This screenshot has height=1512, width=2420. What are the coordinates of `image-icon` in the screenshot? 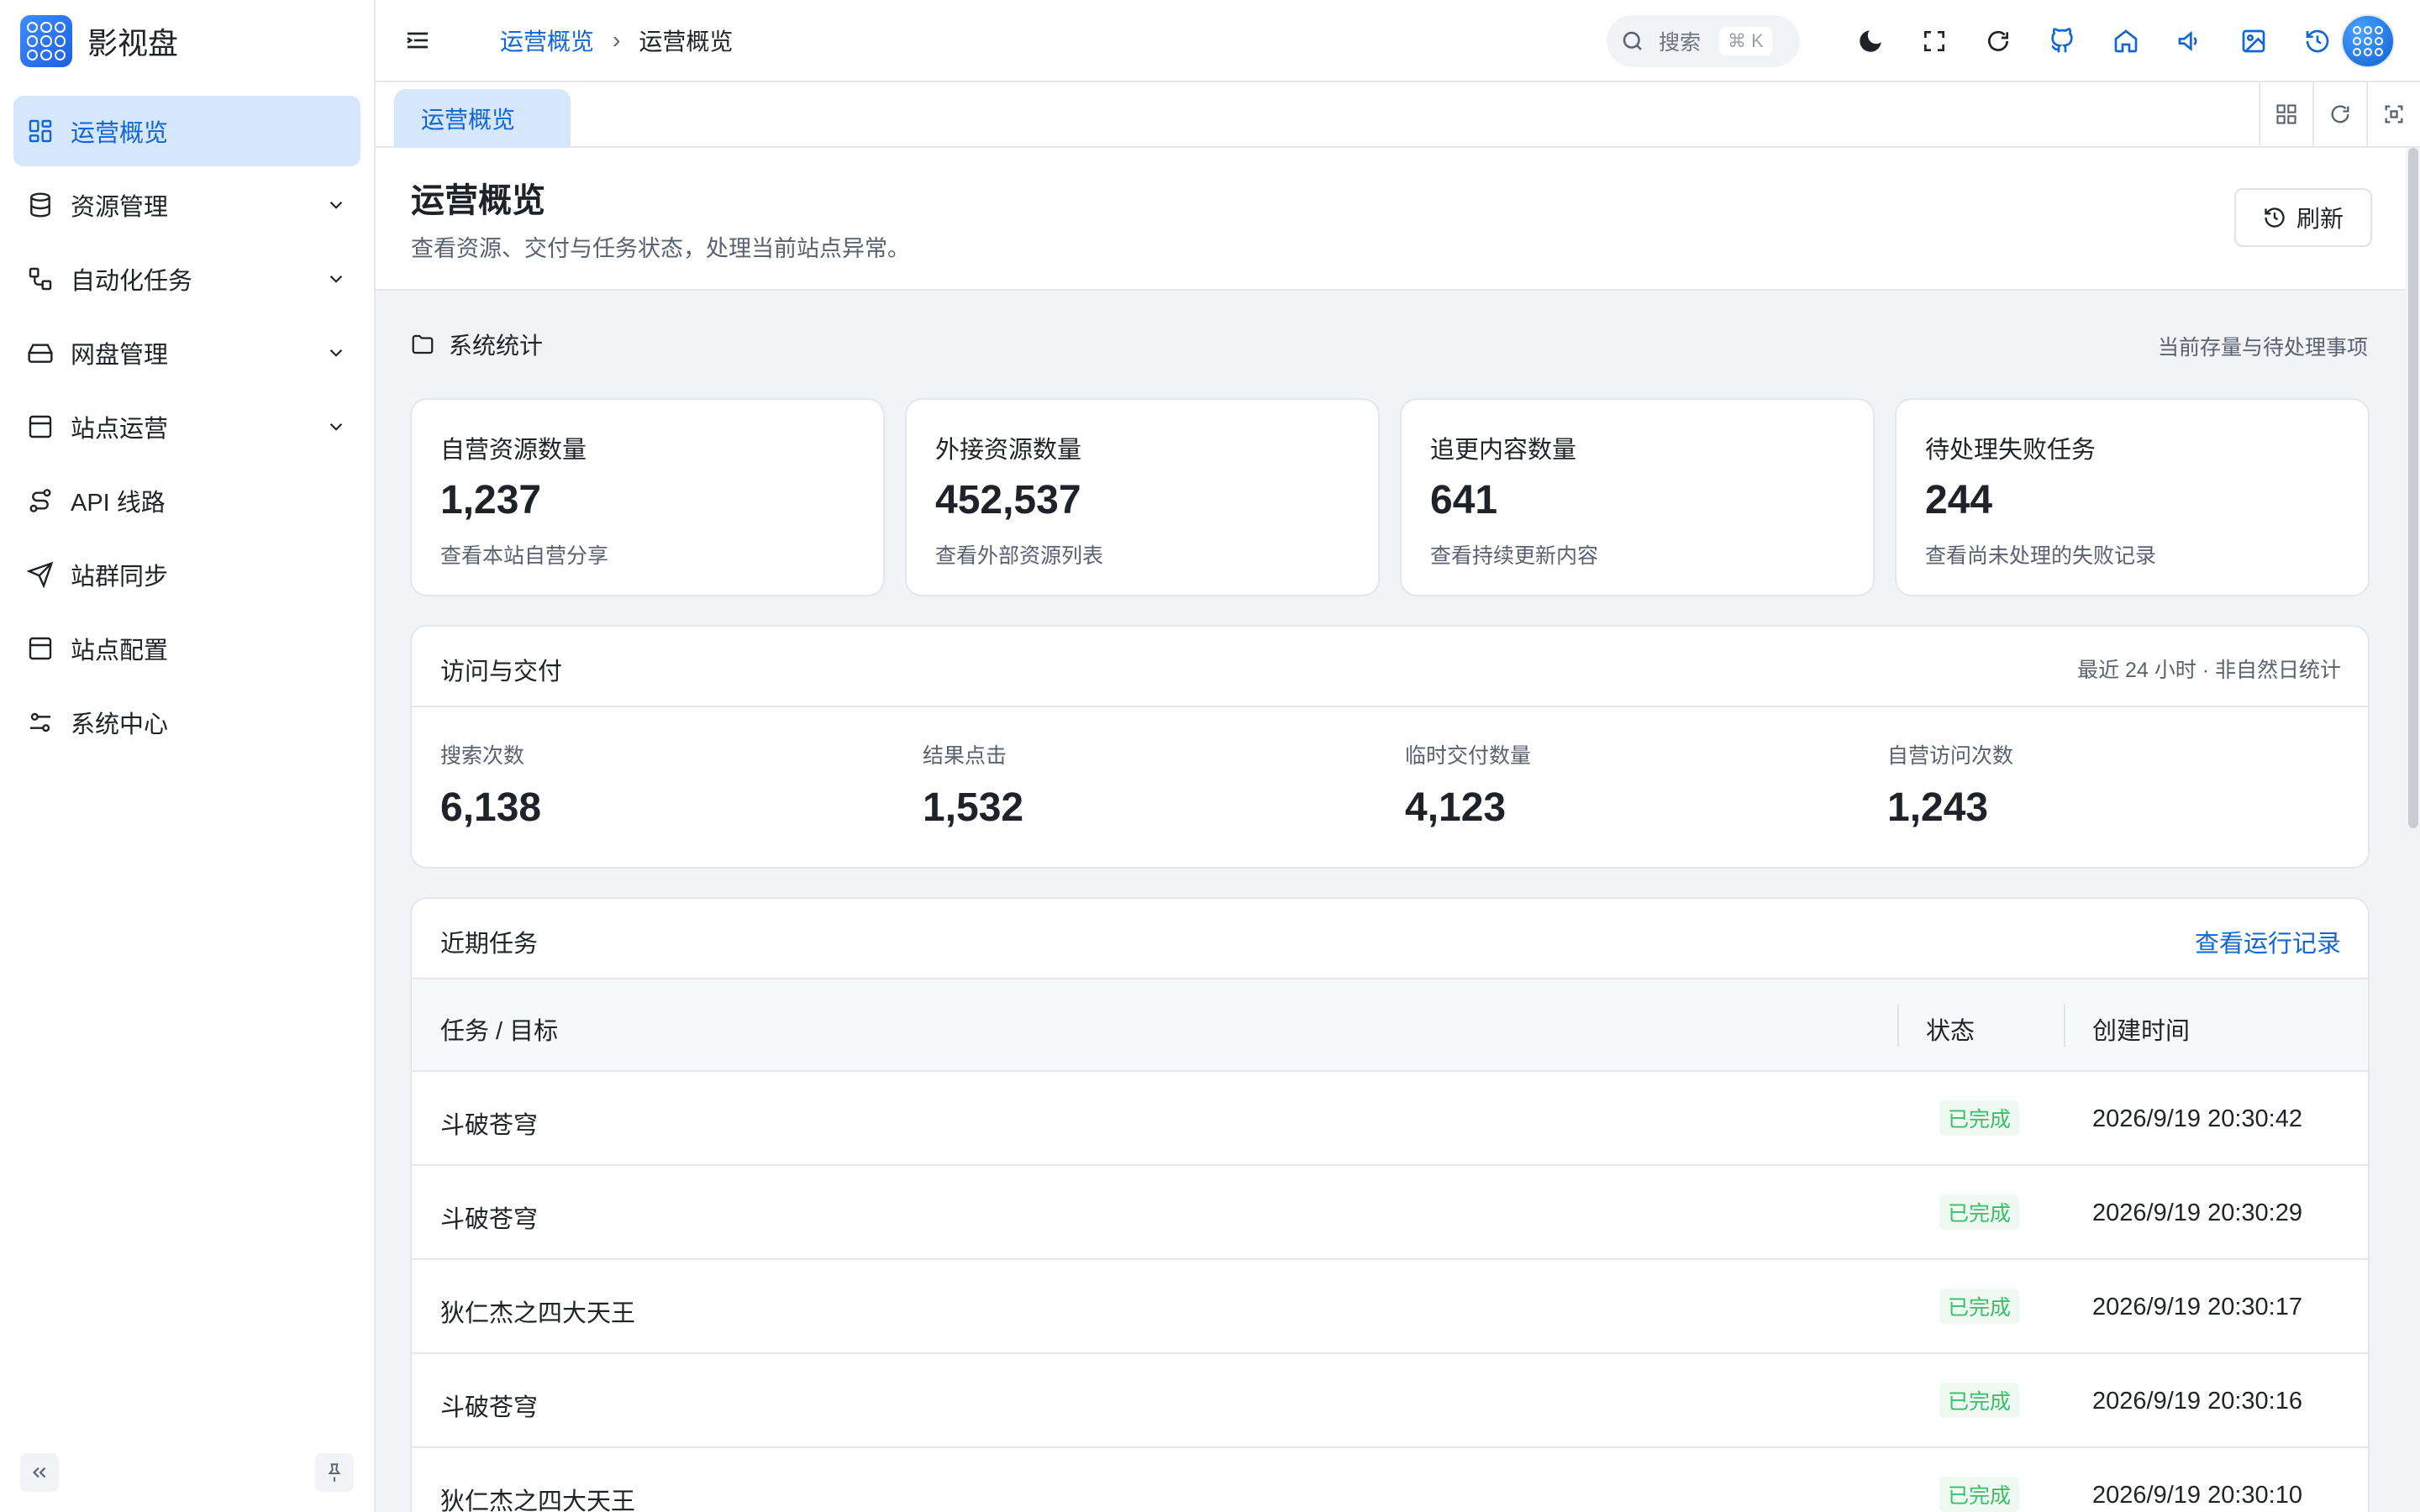 It's located at (2253, 41).